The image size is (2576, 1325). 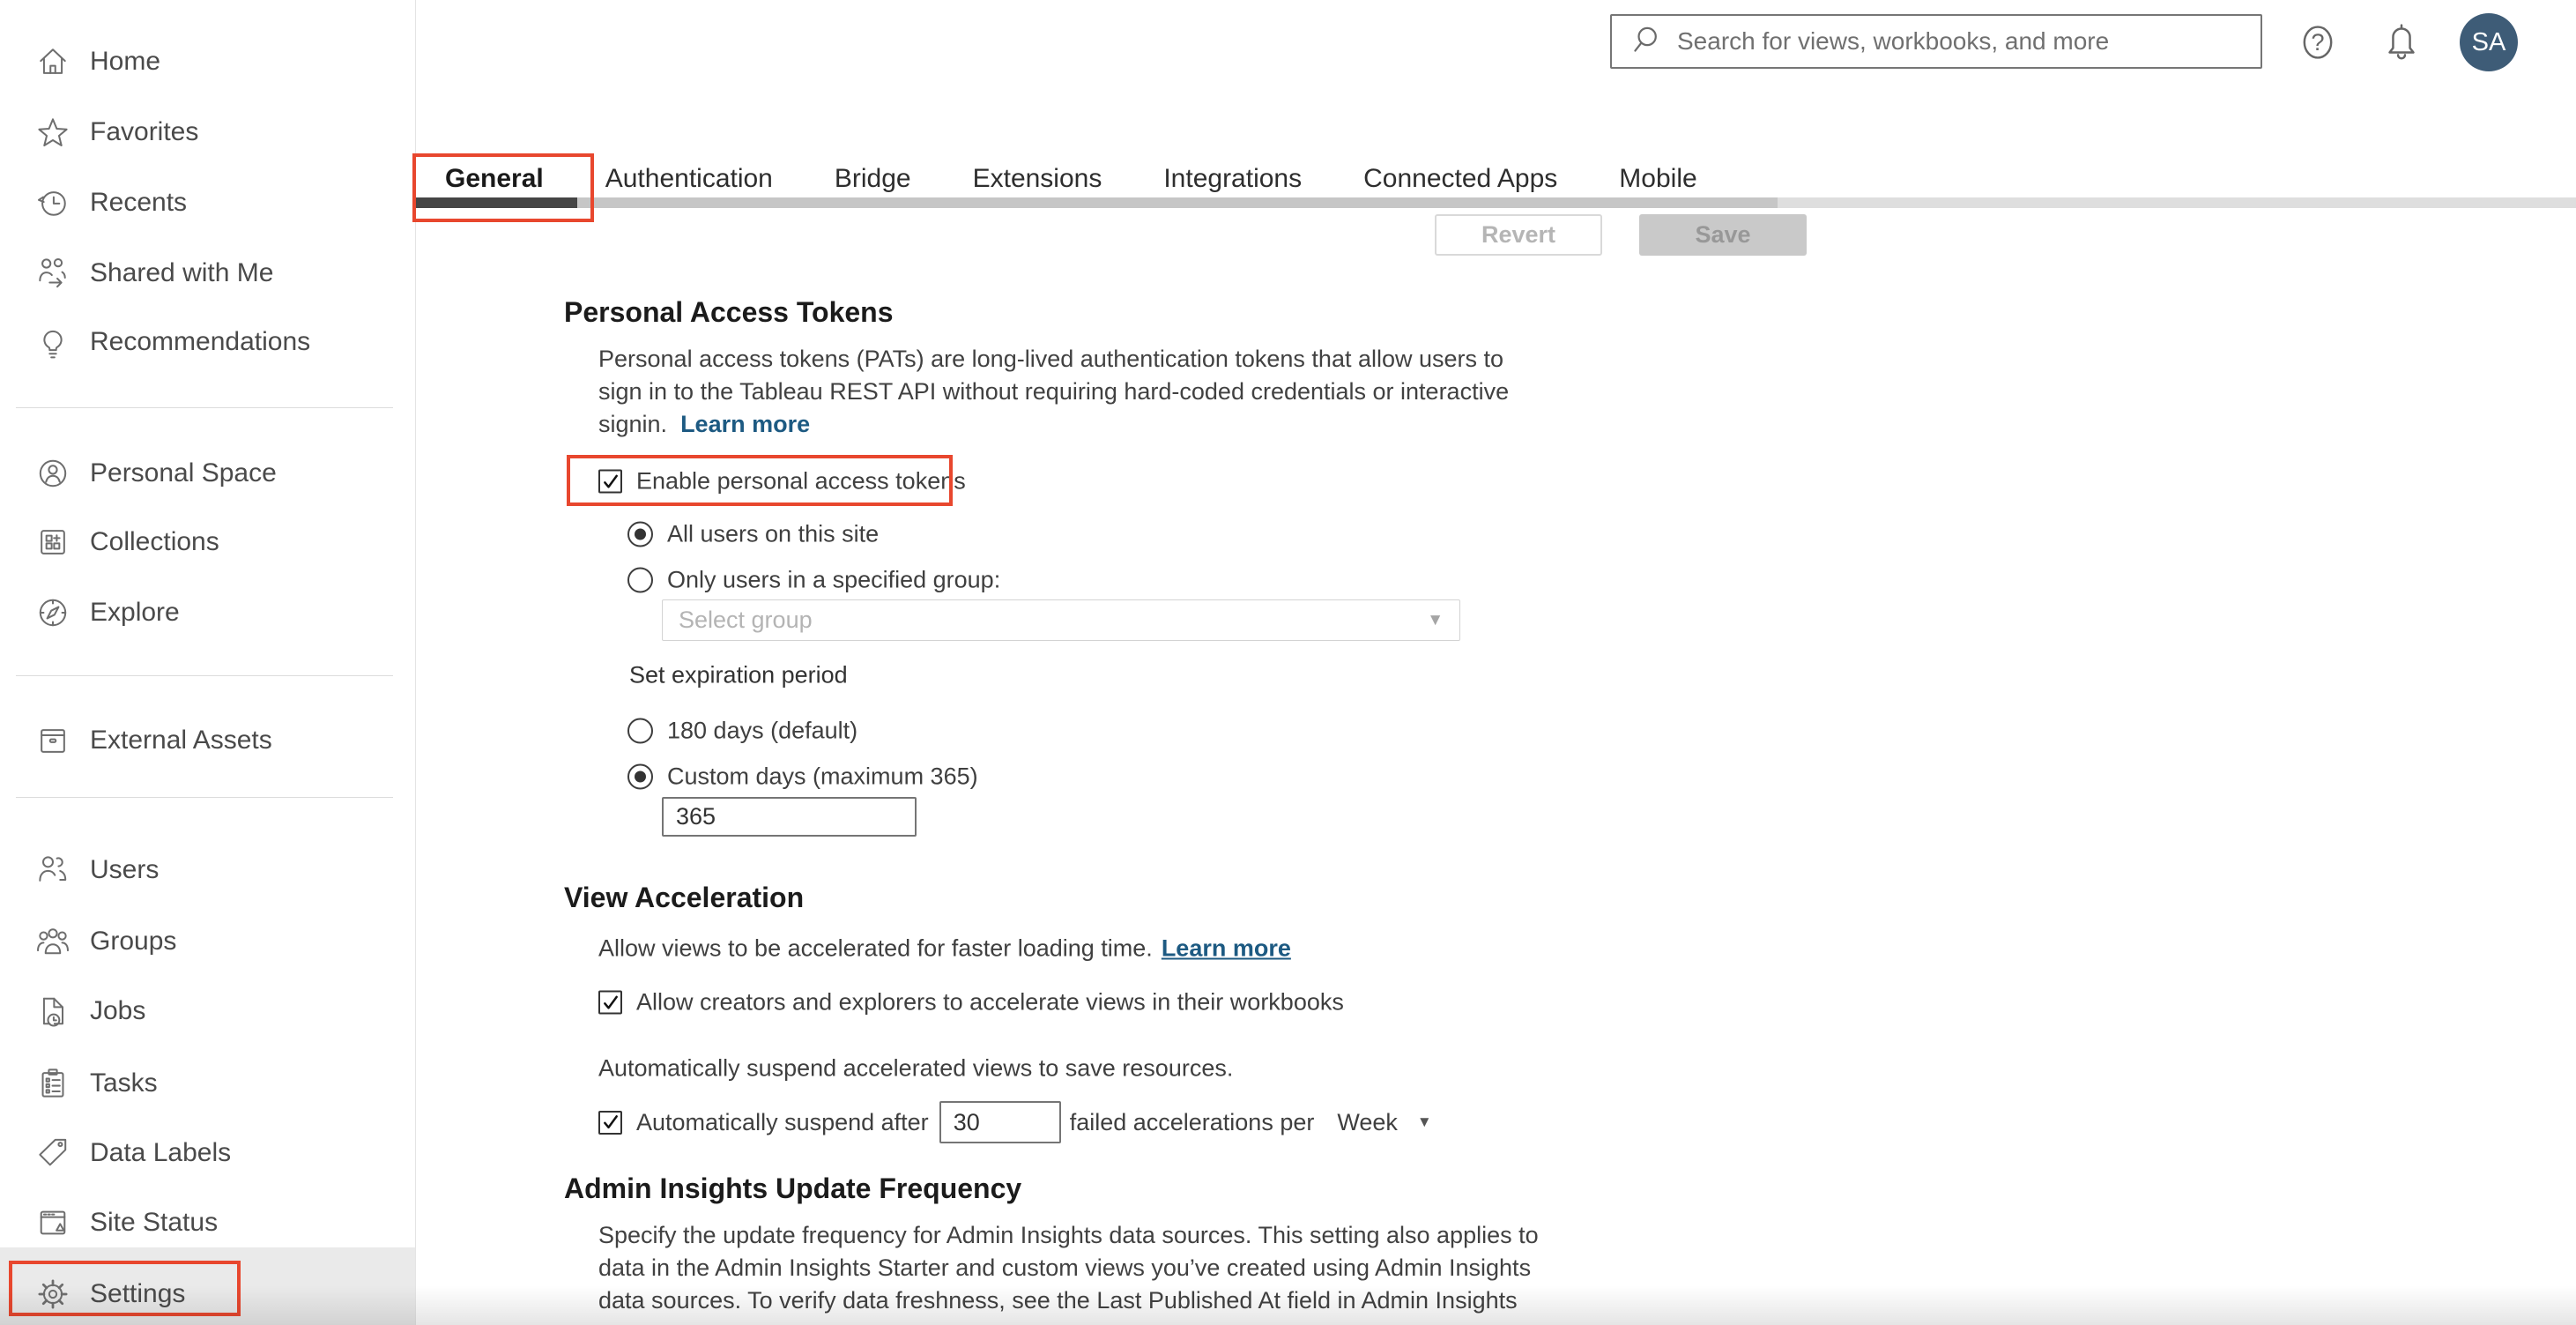 I want to click on allow-acceleration-checkbox, so click(x=610, y=1002).